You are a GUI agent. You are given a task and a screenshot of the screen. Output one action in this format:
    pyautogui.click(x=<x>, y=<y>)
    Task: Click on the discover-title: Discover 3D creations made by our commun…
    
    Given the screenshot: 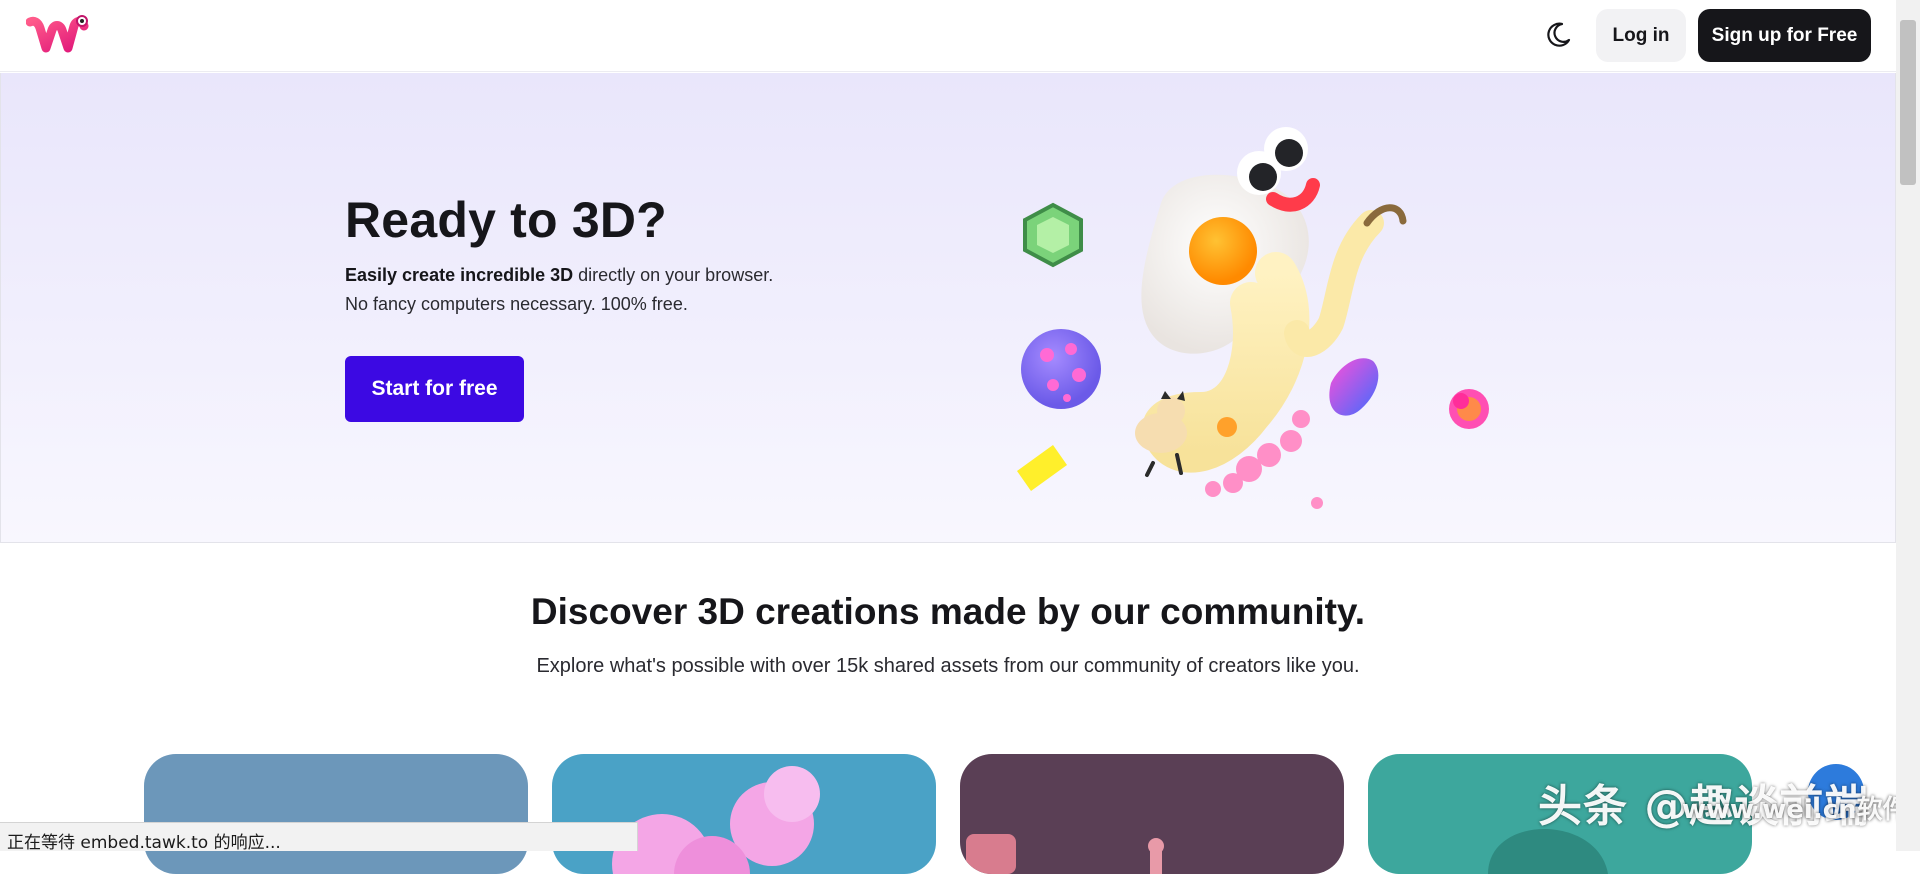 What is the action you would take?
    pyautogui.click(x=948, y=611)
    